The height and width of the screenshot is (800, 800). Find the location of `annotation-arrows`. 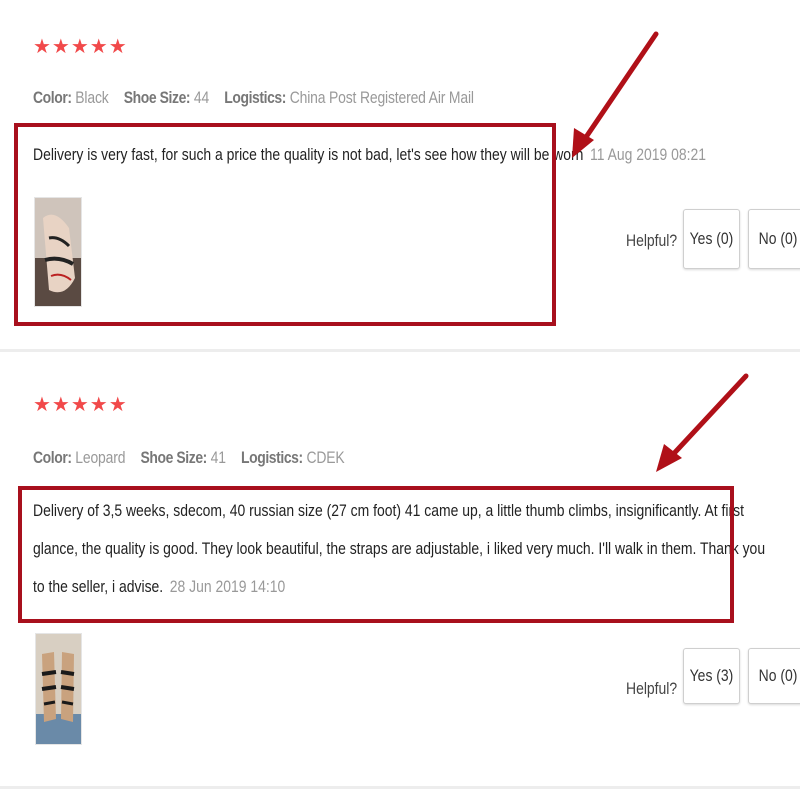

annotation-arrows is located at coordinates (660, 251).